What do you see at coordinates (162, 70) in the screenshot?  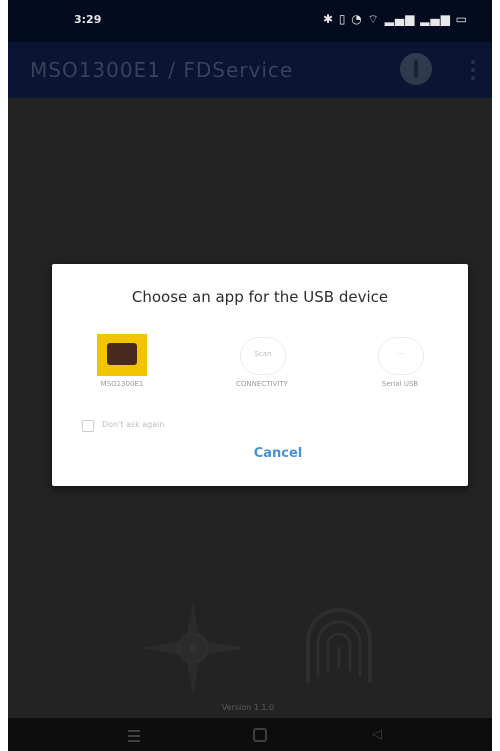 I see `app-title: MSO1300E1 / FDService` at bounding box center [162, 70].